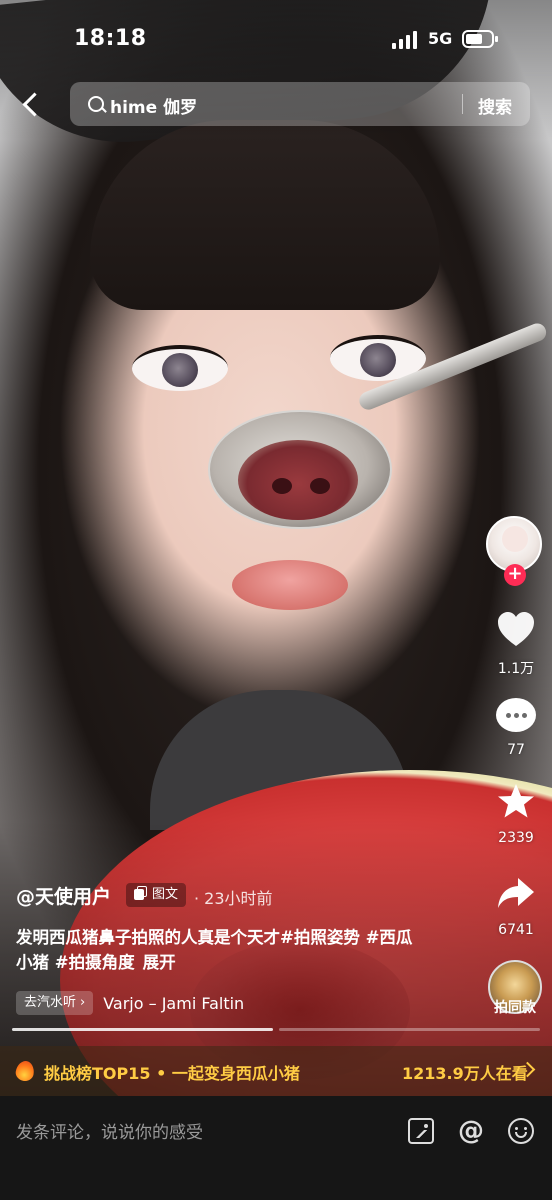 The height and width of the screenshot is (1200, 552). What do you see at coordinates (50, 1002) in the screenshot?
I see `listen-chip-label: 去汽水听` at bounding box center [50, 1002].